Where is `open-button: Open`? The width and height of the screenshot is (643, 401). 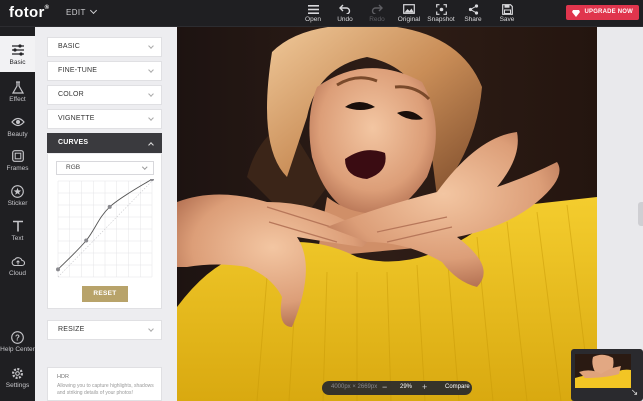 open-button: Open is located at coordinates (313, 13).